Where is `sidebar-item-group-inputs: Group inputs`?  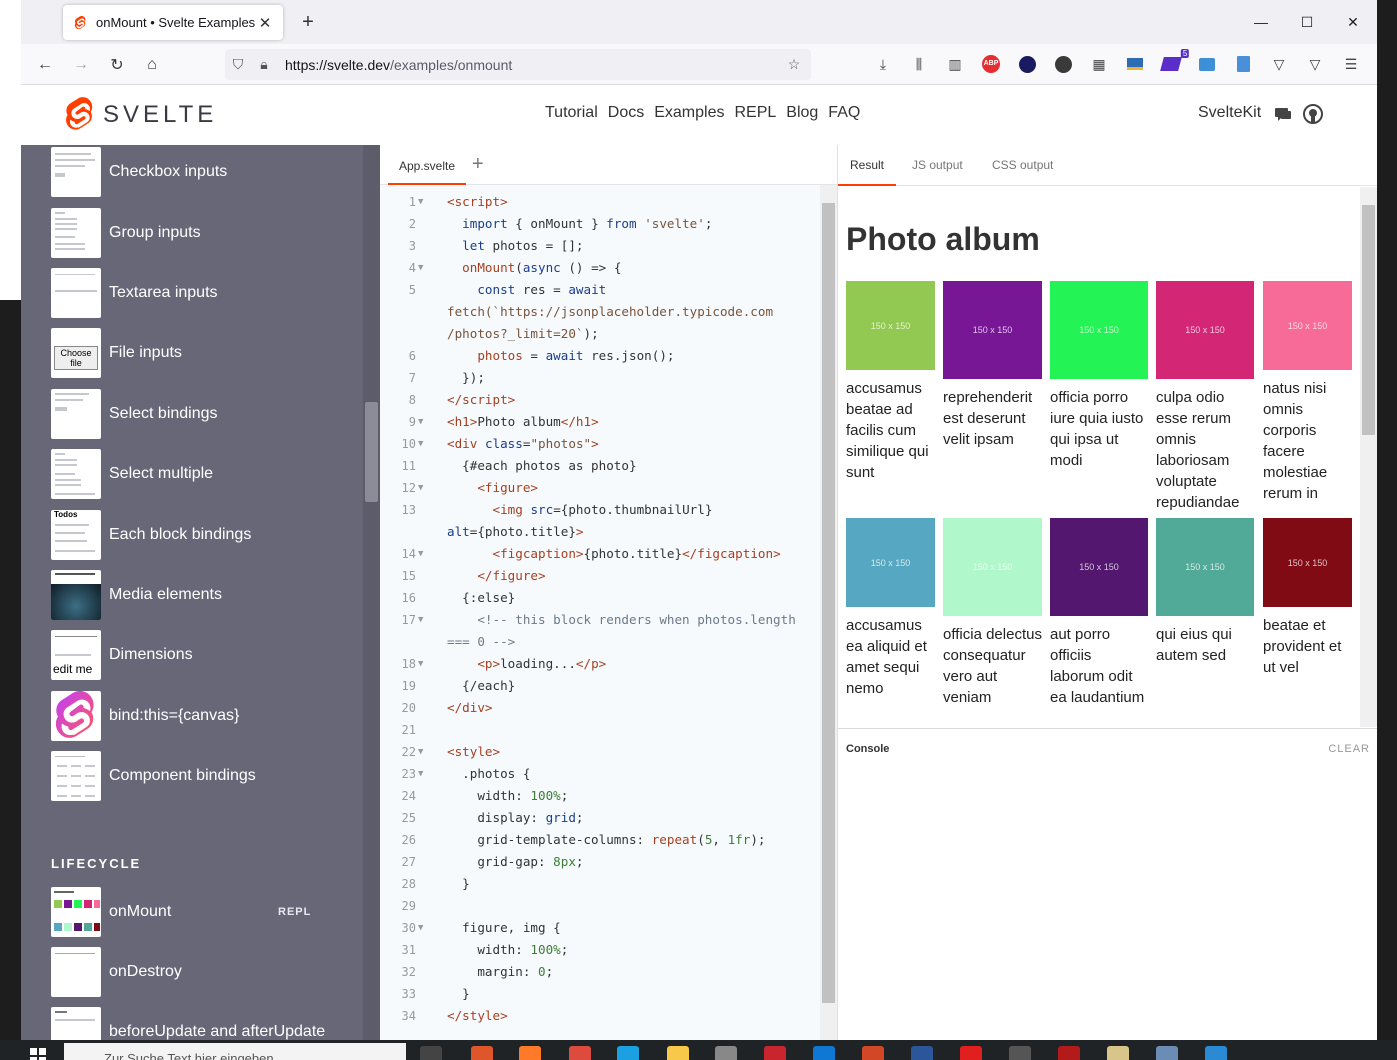 sidebar-item-group-inputs: Group inputs is located at coordinates (207, 233).